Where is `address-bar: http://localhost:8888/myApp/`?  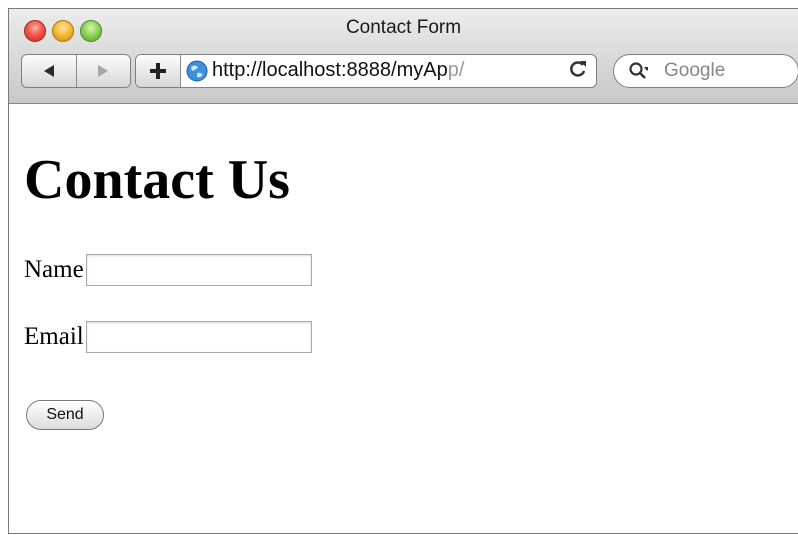 address-bar: http://localhost:8888/myApp/ is located at coordinates (366, 71).